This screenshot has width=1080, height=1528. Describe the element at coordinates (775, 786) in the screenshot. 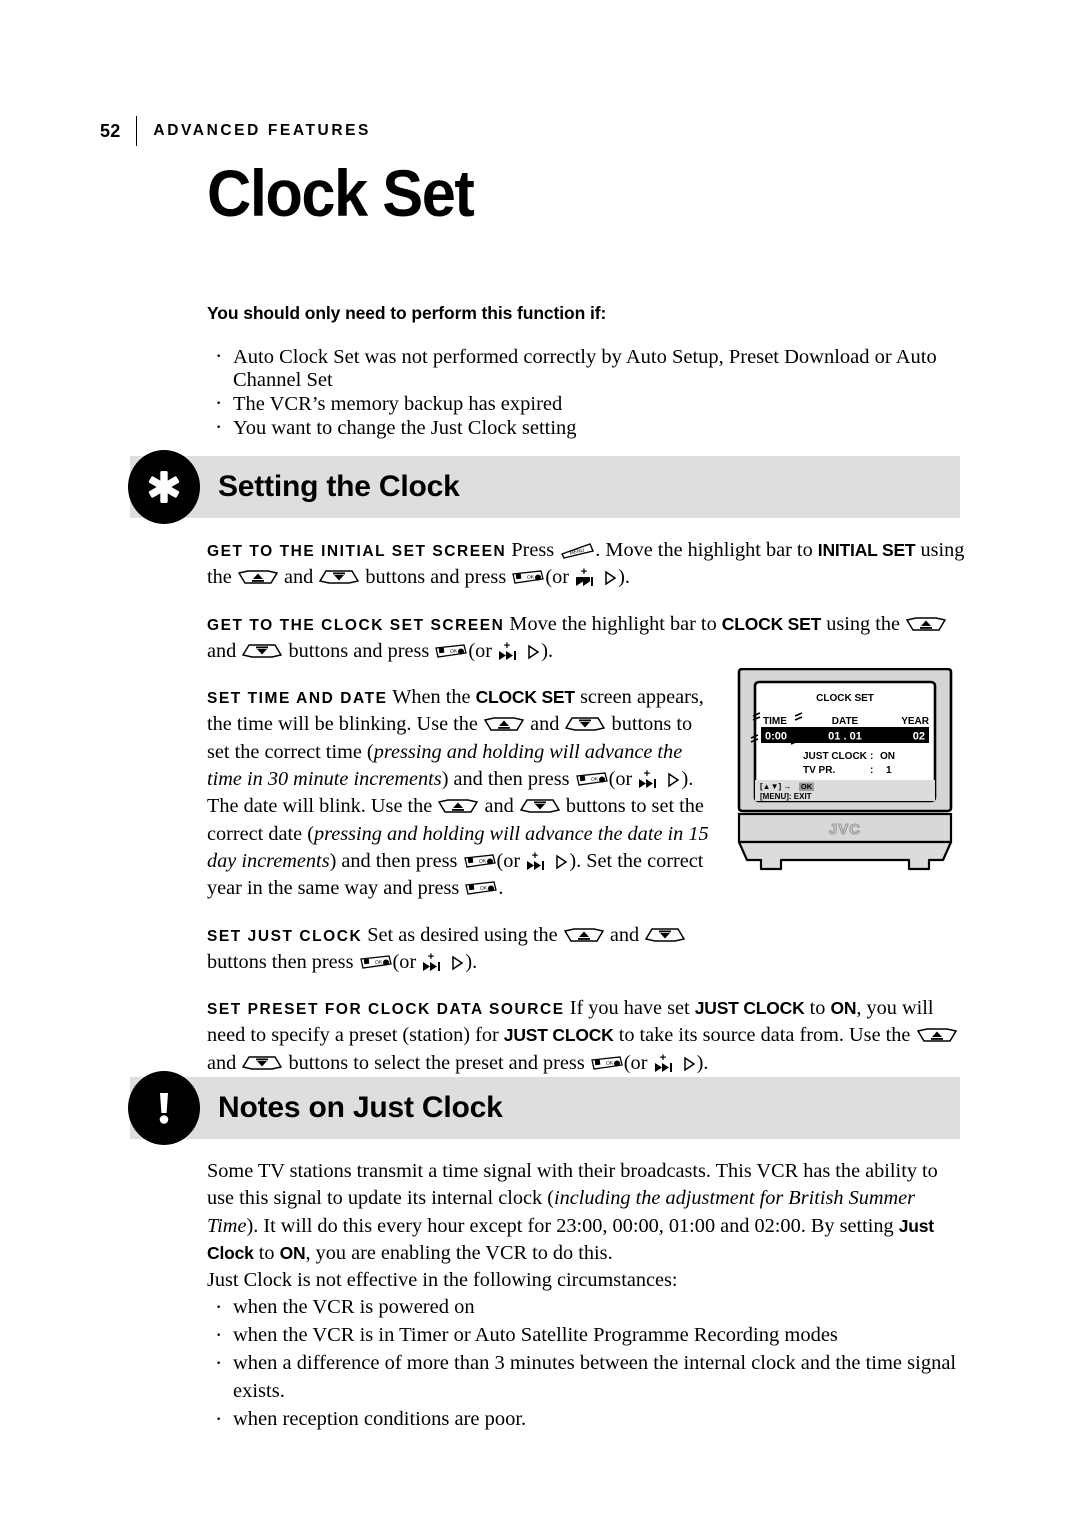

I see `tv-footer-line-1: [▲▼] →` at that location.